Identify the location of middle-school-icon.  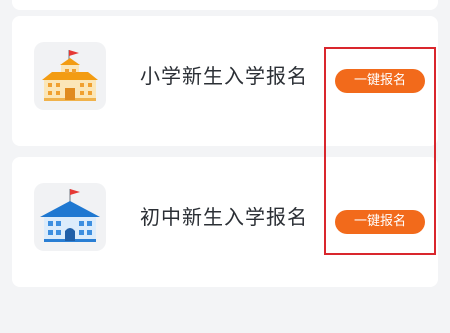
(70, 217).